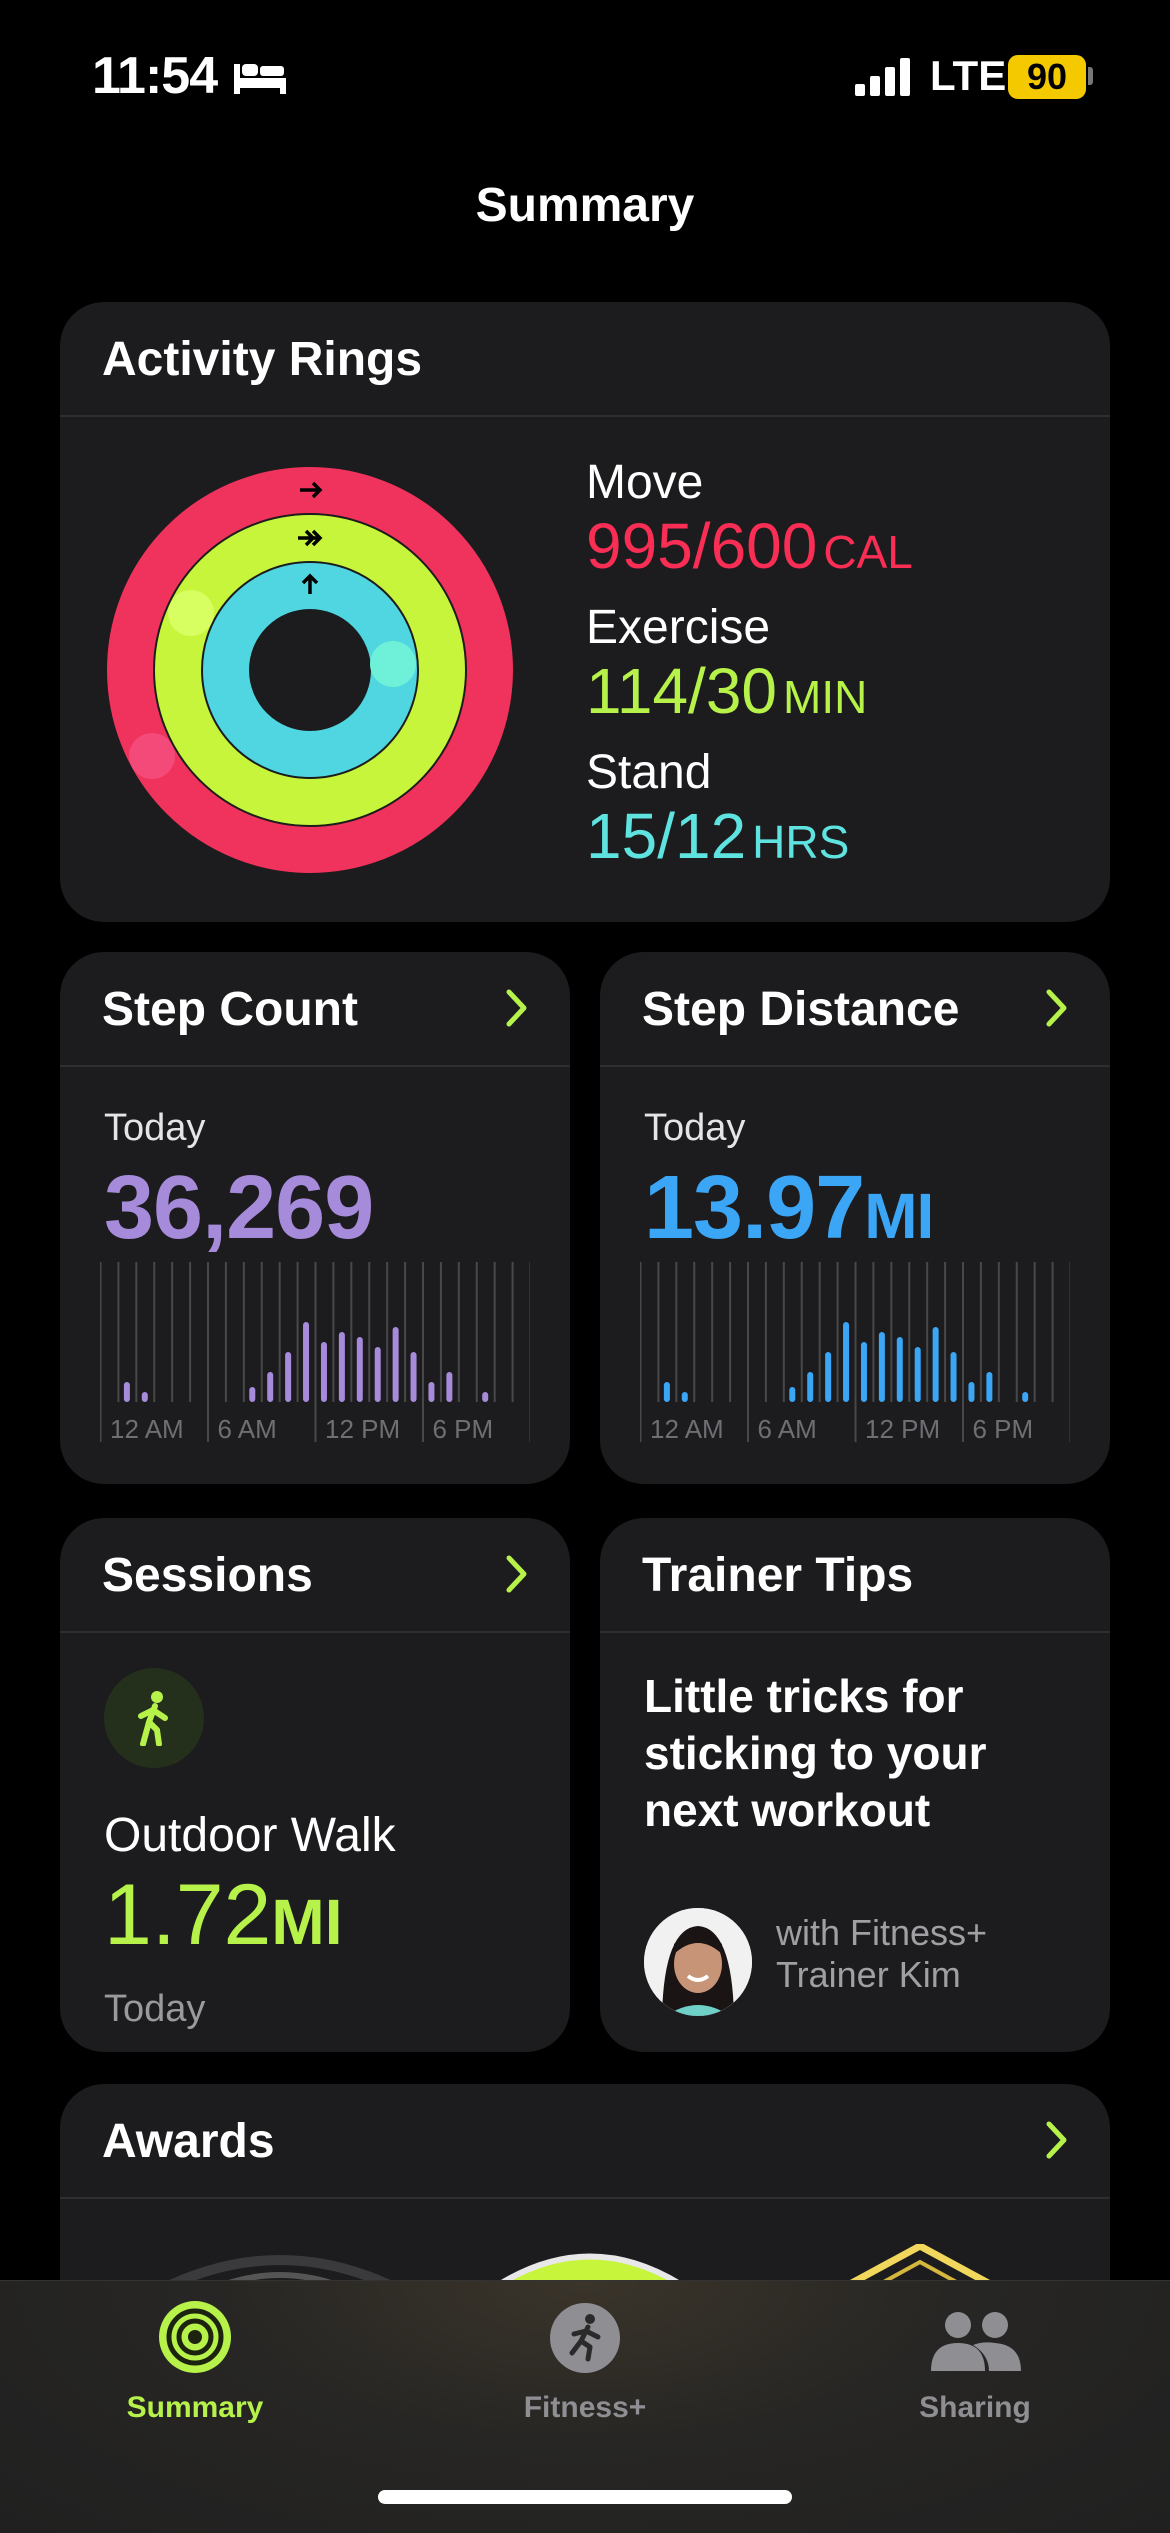  I want to click on card-header: Trainer Tips, so click(855, 1575).